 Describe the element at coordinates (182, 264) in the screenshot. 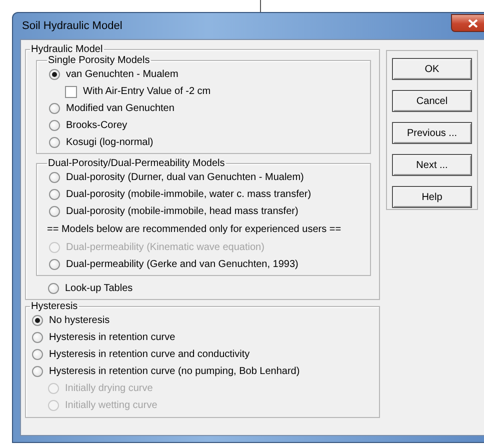

I see `option-label: Dual-permeability (Gerke and van Genuchten, 1993)` at that location.